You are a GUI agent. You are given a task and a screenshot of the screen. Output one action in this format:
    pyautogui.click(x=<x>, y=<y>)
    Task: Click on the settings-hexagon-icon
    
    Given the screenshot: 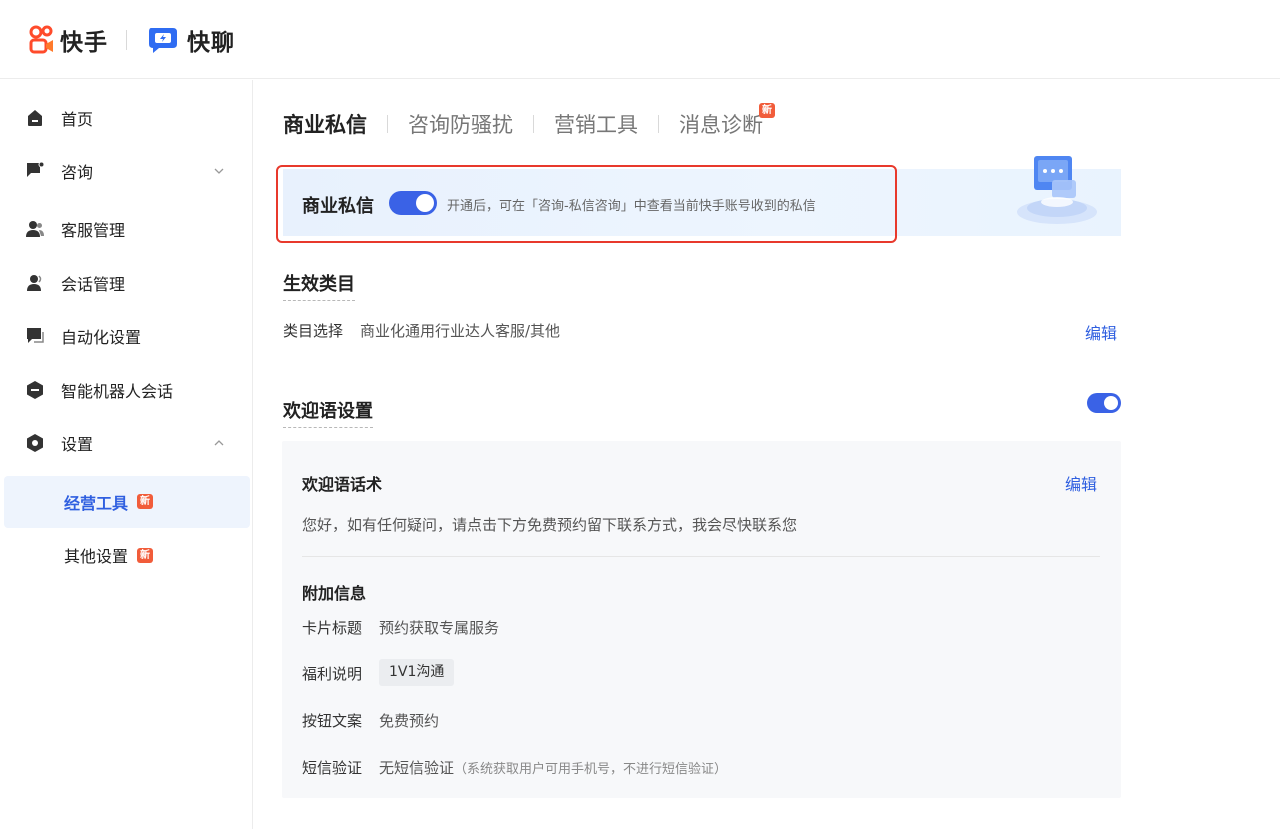 What is the action you would take?
    pyautogui.click(x=35, y=443)
    